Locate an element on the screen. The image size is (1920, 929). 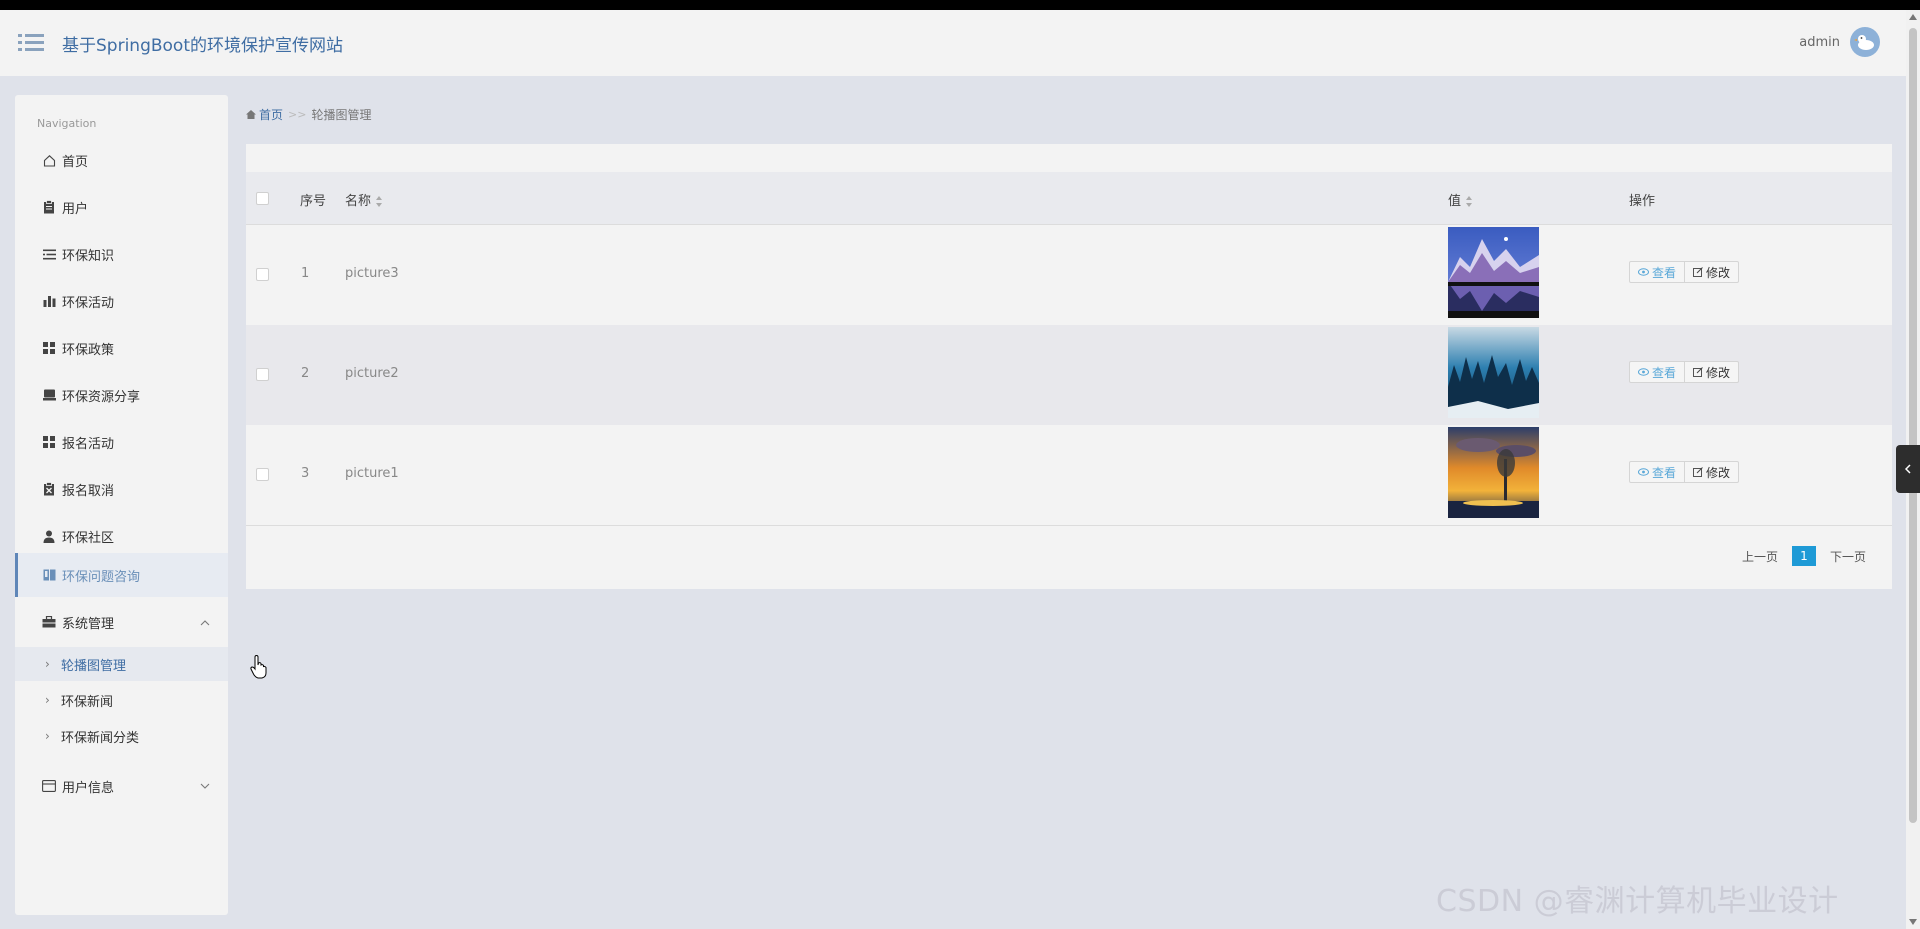
sub-item-news-category: › 环保新闻分类 is located at coordinates (121, 736).